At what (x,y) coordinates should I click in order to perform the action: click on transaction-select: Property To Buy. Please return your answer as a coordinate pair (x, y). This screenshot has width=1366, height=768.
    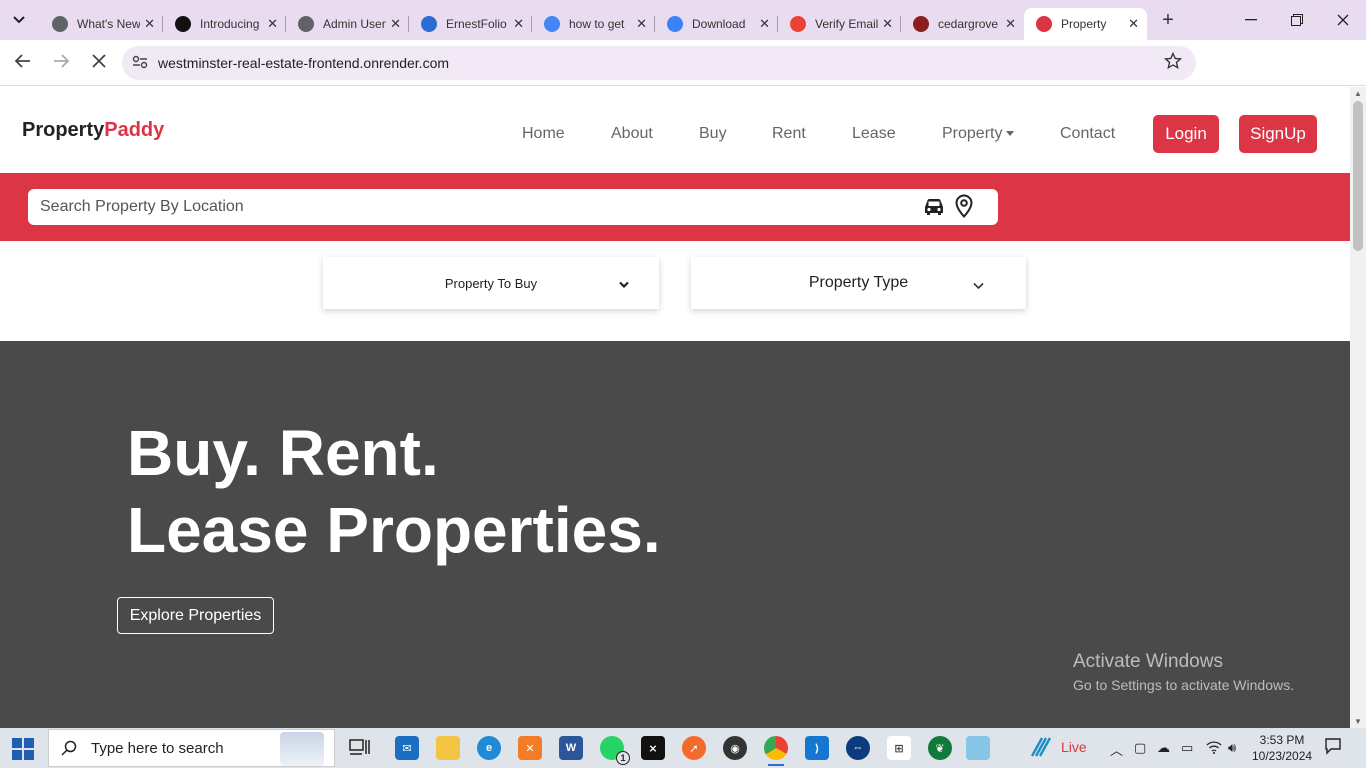
    Looking at the image, I should click on (491, 283).